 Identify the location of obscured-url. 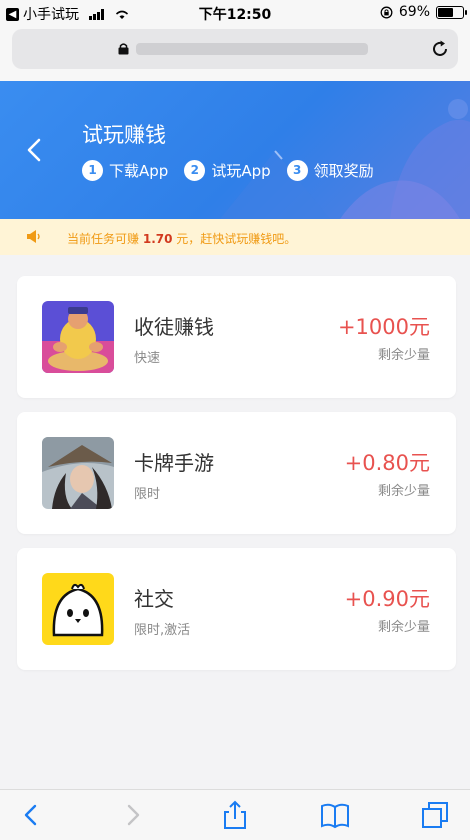
(252, 49).